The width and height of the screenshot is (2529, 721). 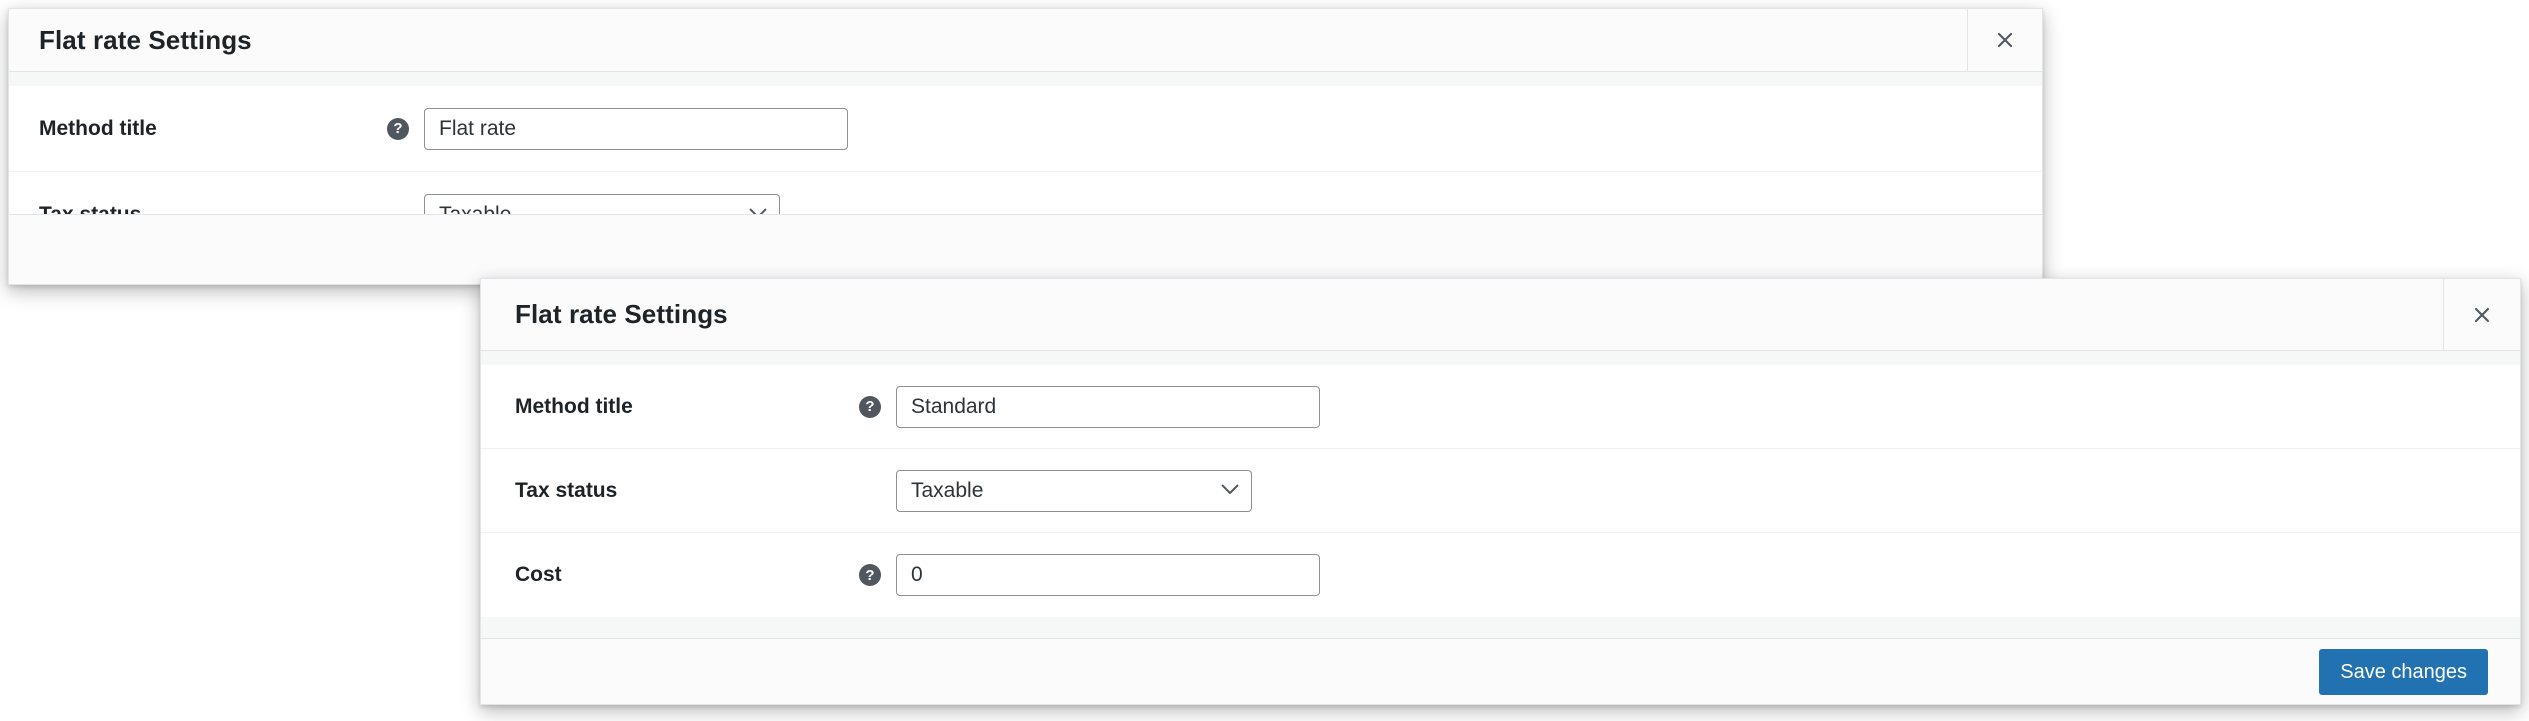 What do you see at coordinates (538, 574) in the screenshot?
I see `label-cost: Cost` at bounding box center [538, 574].